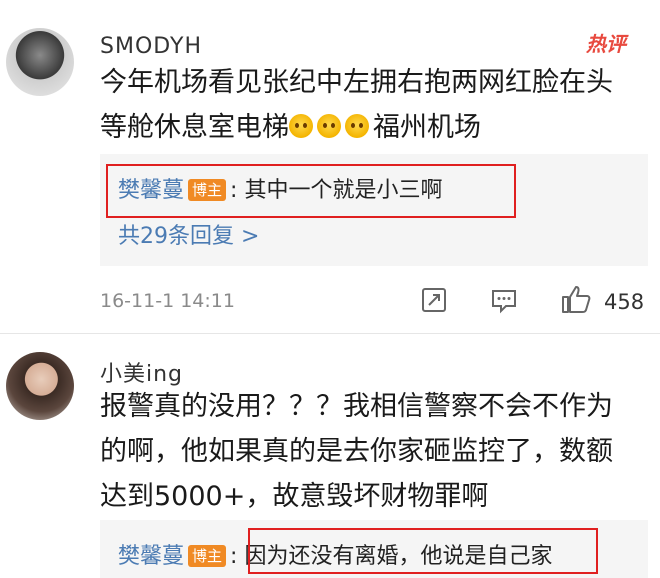 This screenshot has height=578, width=660. I want to click on view-replies-link: 共29条回复 >, so click(188, 234).